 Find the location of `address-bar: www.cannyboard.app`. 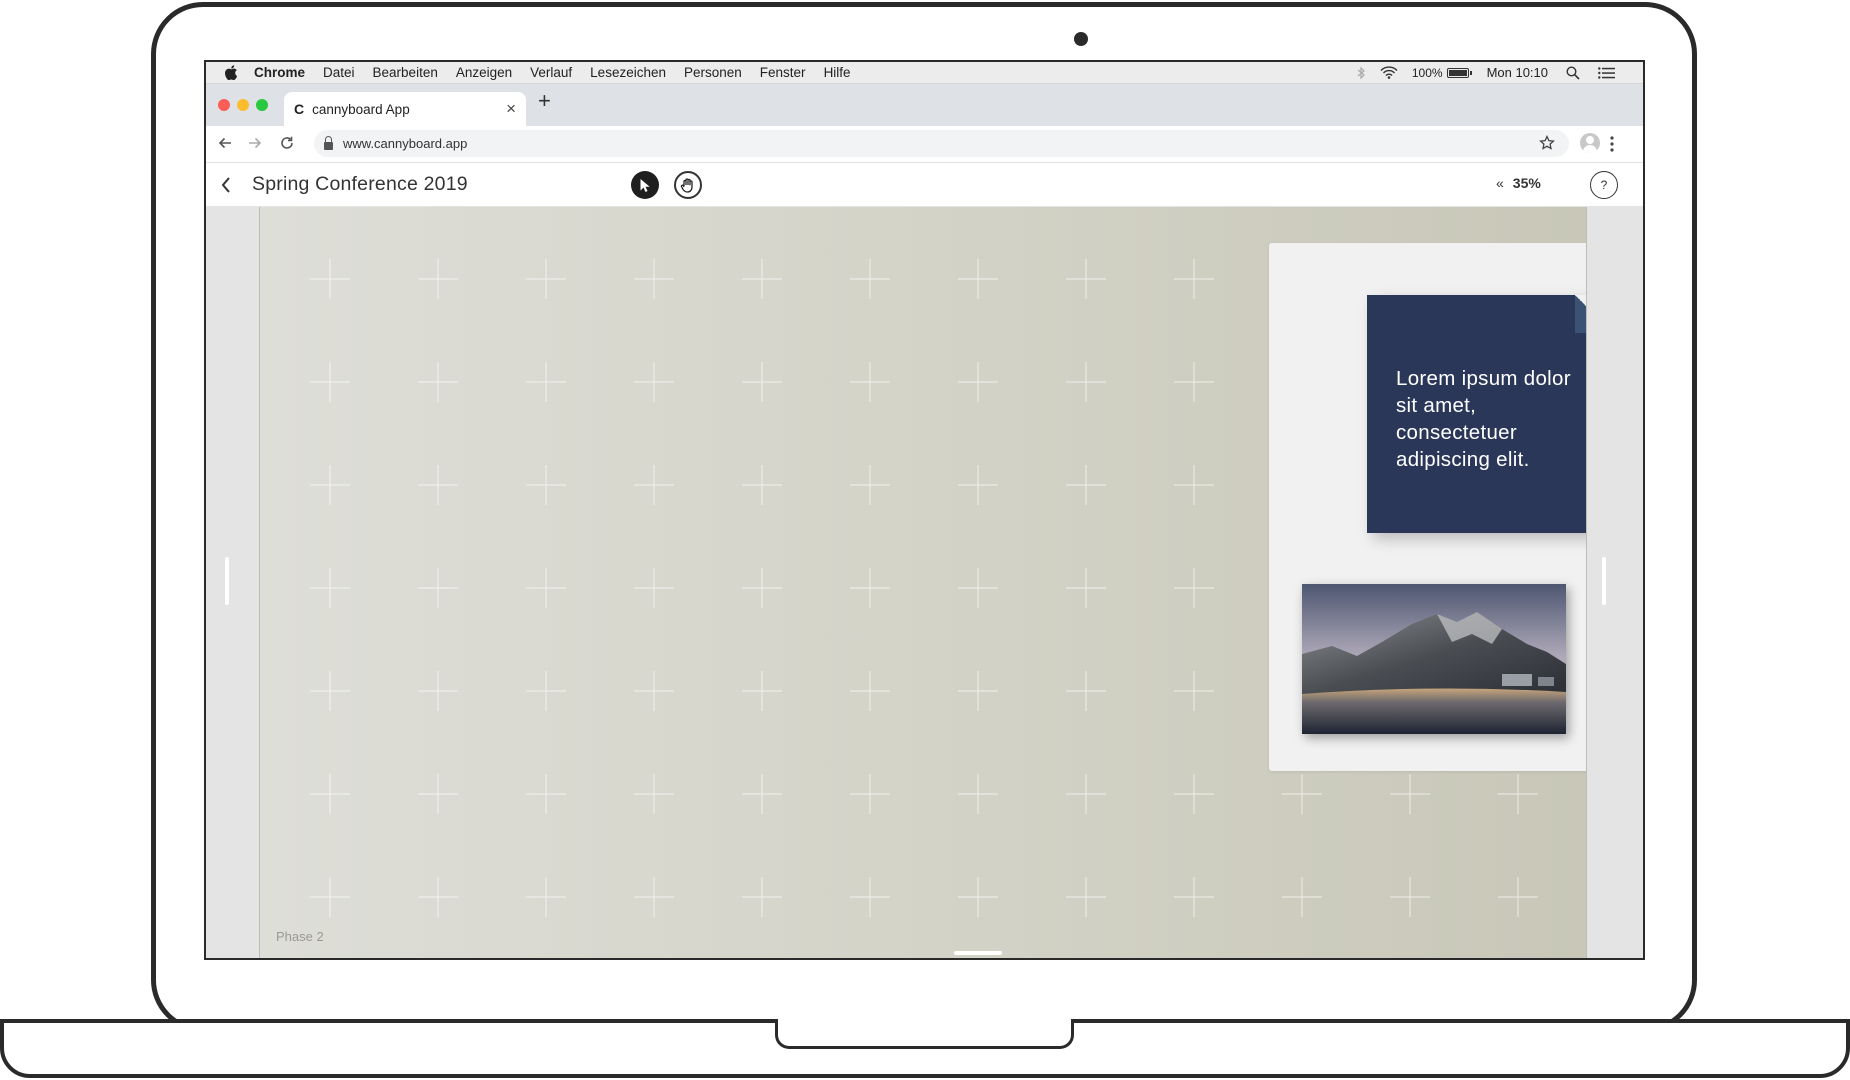

address-bar: www.cannyboard.app is located at coordinates (941, 143).